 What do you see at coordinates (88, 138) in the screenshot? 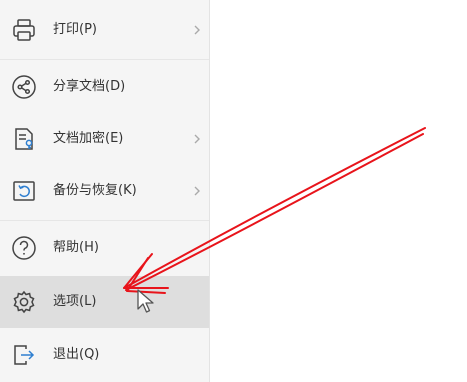
I see `menu-item-label: 文档加密(E)` at bounding box center [88, 138].